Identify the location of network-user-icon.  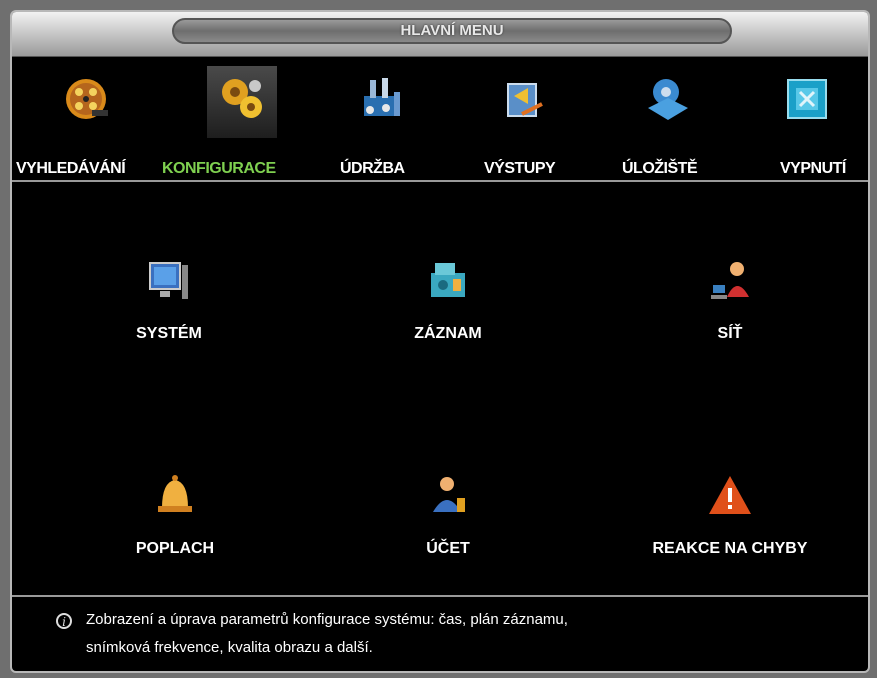
(730, 280).